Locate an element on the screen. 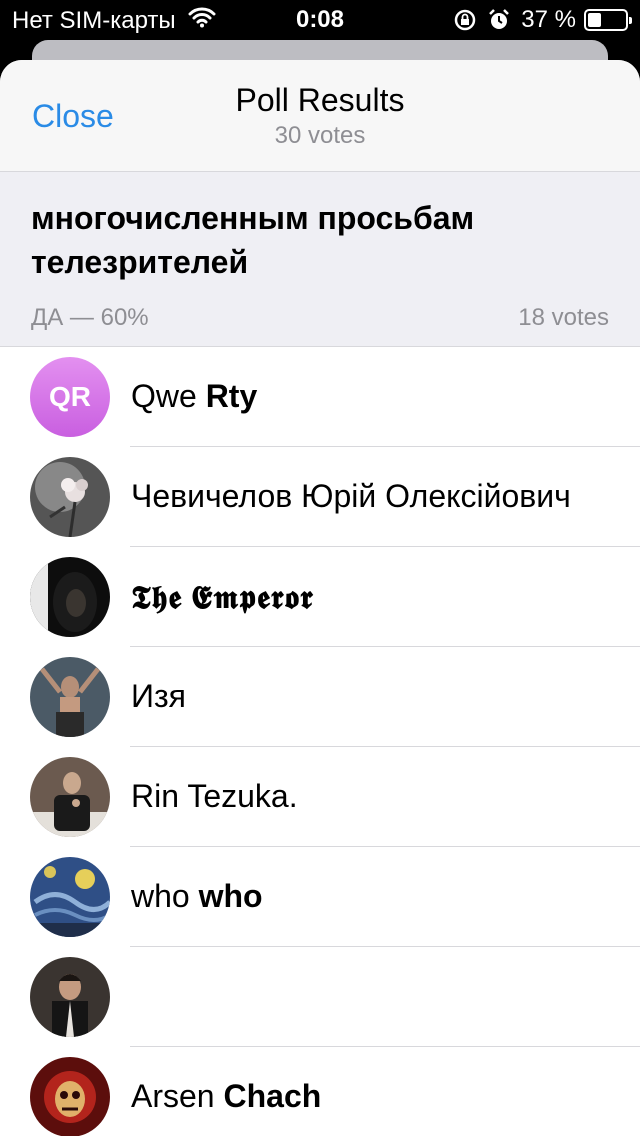  voter-row: QR Qwe Rty is located at coordinates (320, 397).